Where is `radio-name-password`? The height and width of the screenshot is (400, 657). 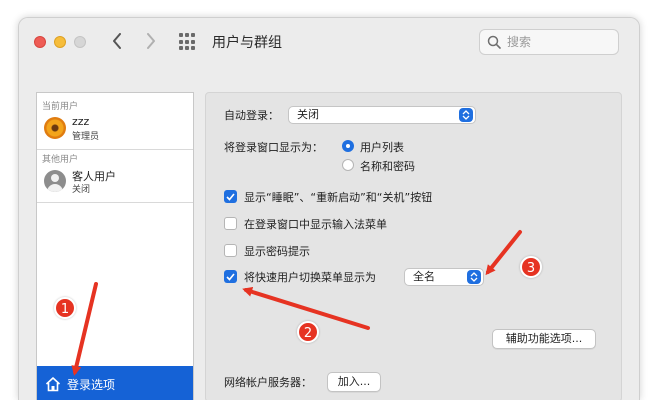
radio-name-password is located at coordinates (348, 165).